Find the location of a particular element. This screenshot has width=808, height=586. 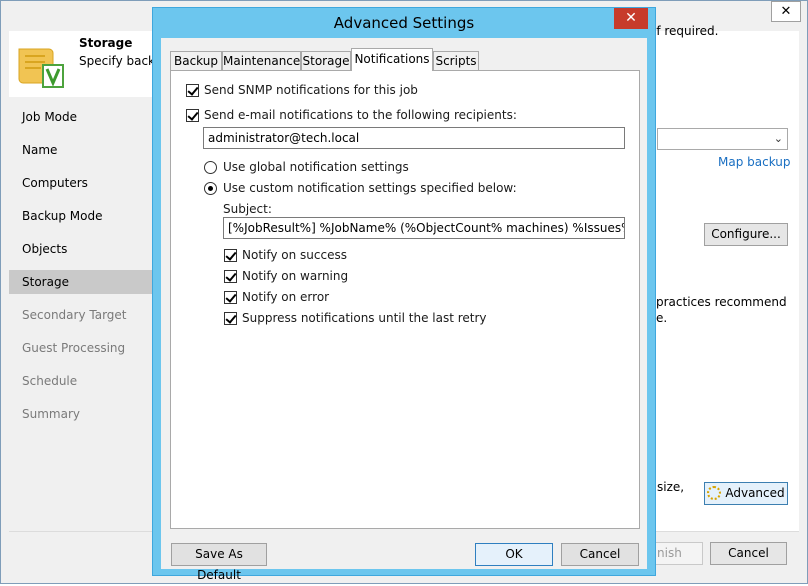

nav-item-guest-processing: Guest Processing is located at coordinates (81, 348).